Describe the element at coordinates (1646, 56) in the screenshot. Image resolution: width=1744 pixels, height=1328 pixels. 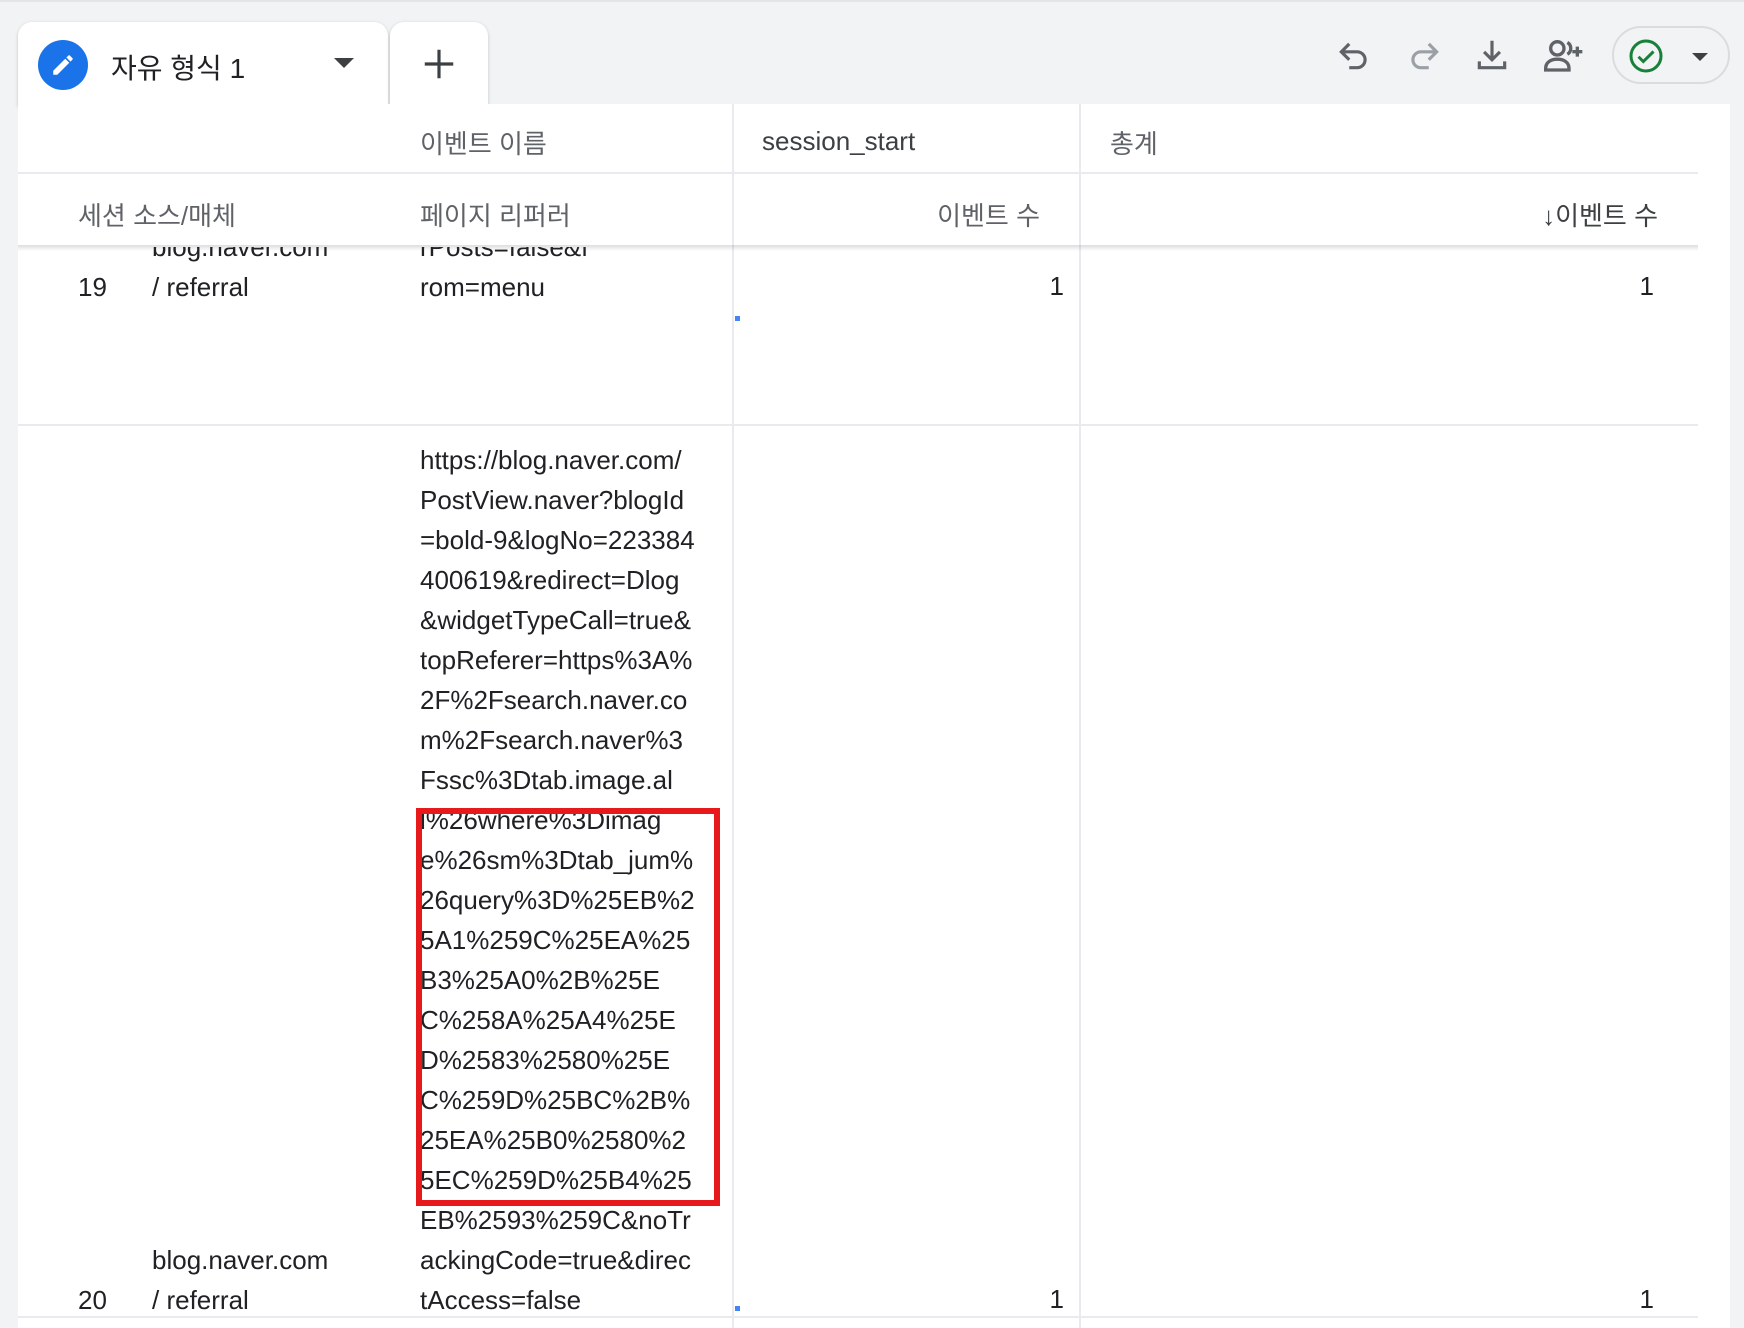
I see `check-circle-icon` at that location.